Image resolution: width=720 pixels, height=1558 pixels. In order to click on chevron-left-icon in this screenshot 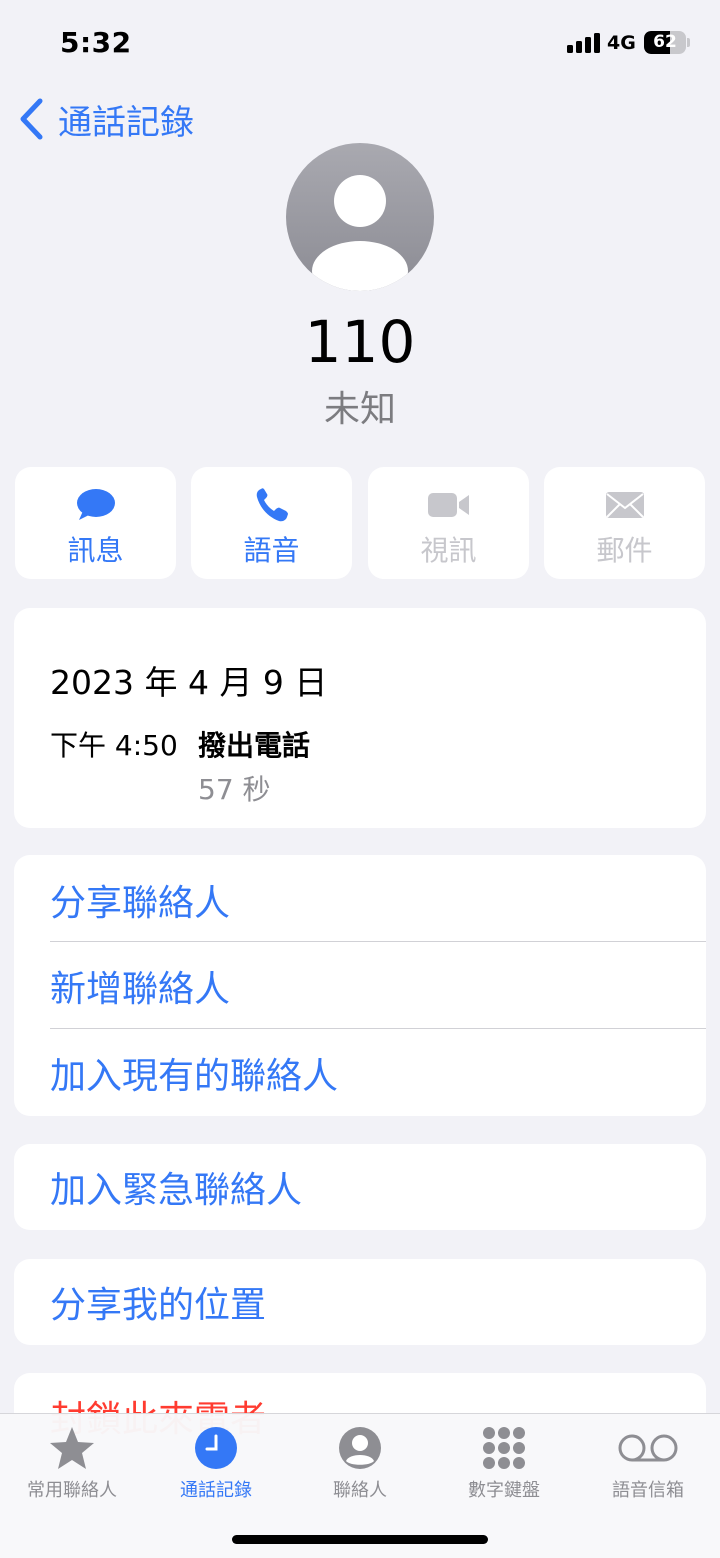, I will do `click(31, 119)`.